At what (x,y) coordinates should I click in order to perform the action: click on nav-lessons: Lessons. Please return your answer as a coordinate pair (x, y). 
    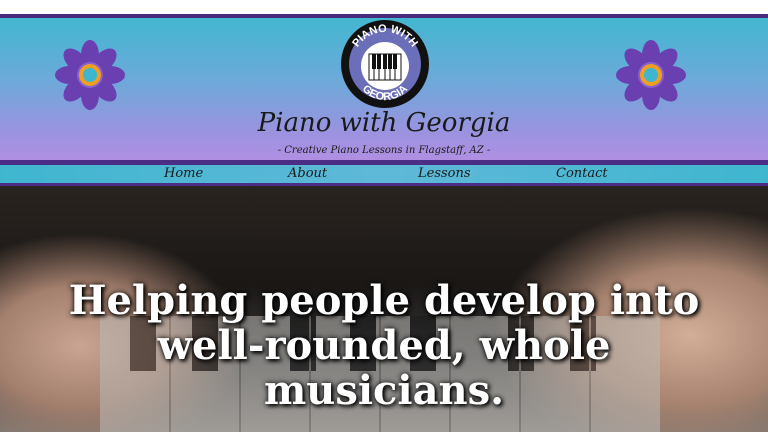
    Looking at the image, I should click on (444, 173).